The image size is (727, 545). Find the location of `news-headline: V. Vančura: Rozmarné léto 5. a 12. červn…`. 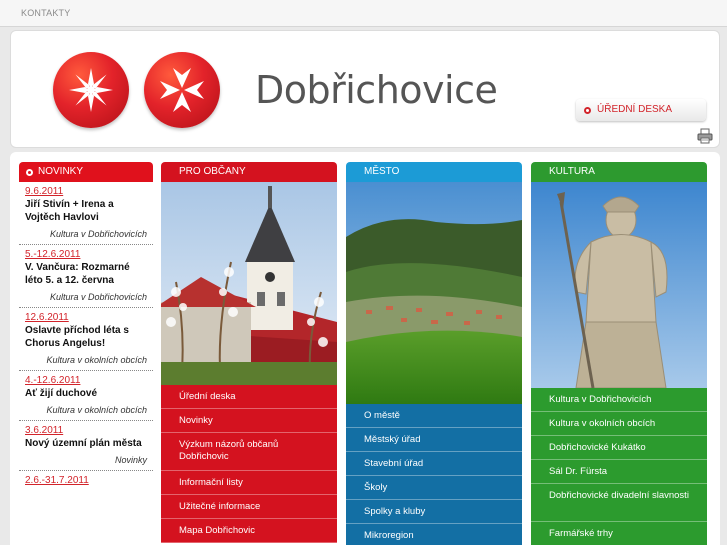

news-headline: V. Vančura: Rozmarné léto 5. a 12. červn… is located at coordinates (86, 274).